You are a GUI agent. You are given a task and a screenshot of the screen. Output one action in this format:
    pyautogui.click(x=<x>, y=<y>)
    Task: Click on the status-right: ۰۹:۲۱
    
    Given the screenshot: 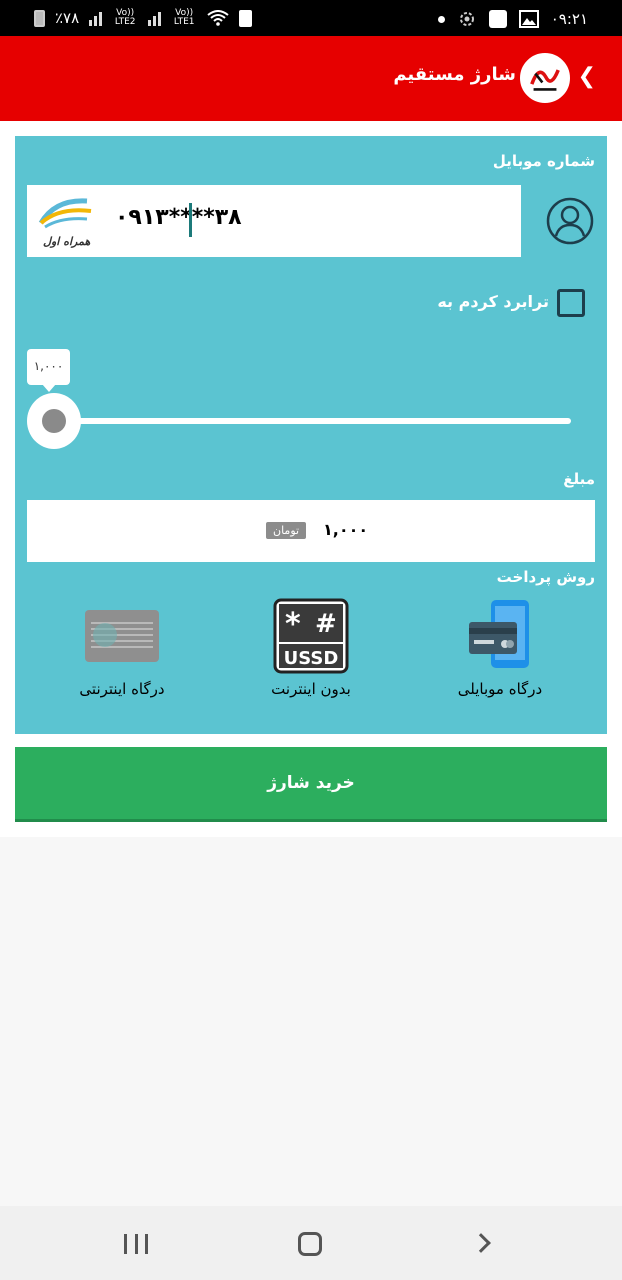 What is the action you would take?
    pyautogui.click(x=512, y=19)
    